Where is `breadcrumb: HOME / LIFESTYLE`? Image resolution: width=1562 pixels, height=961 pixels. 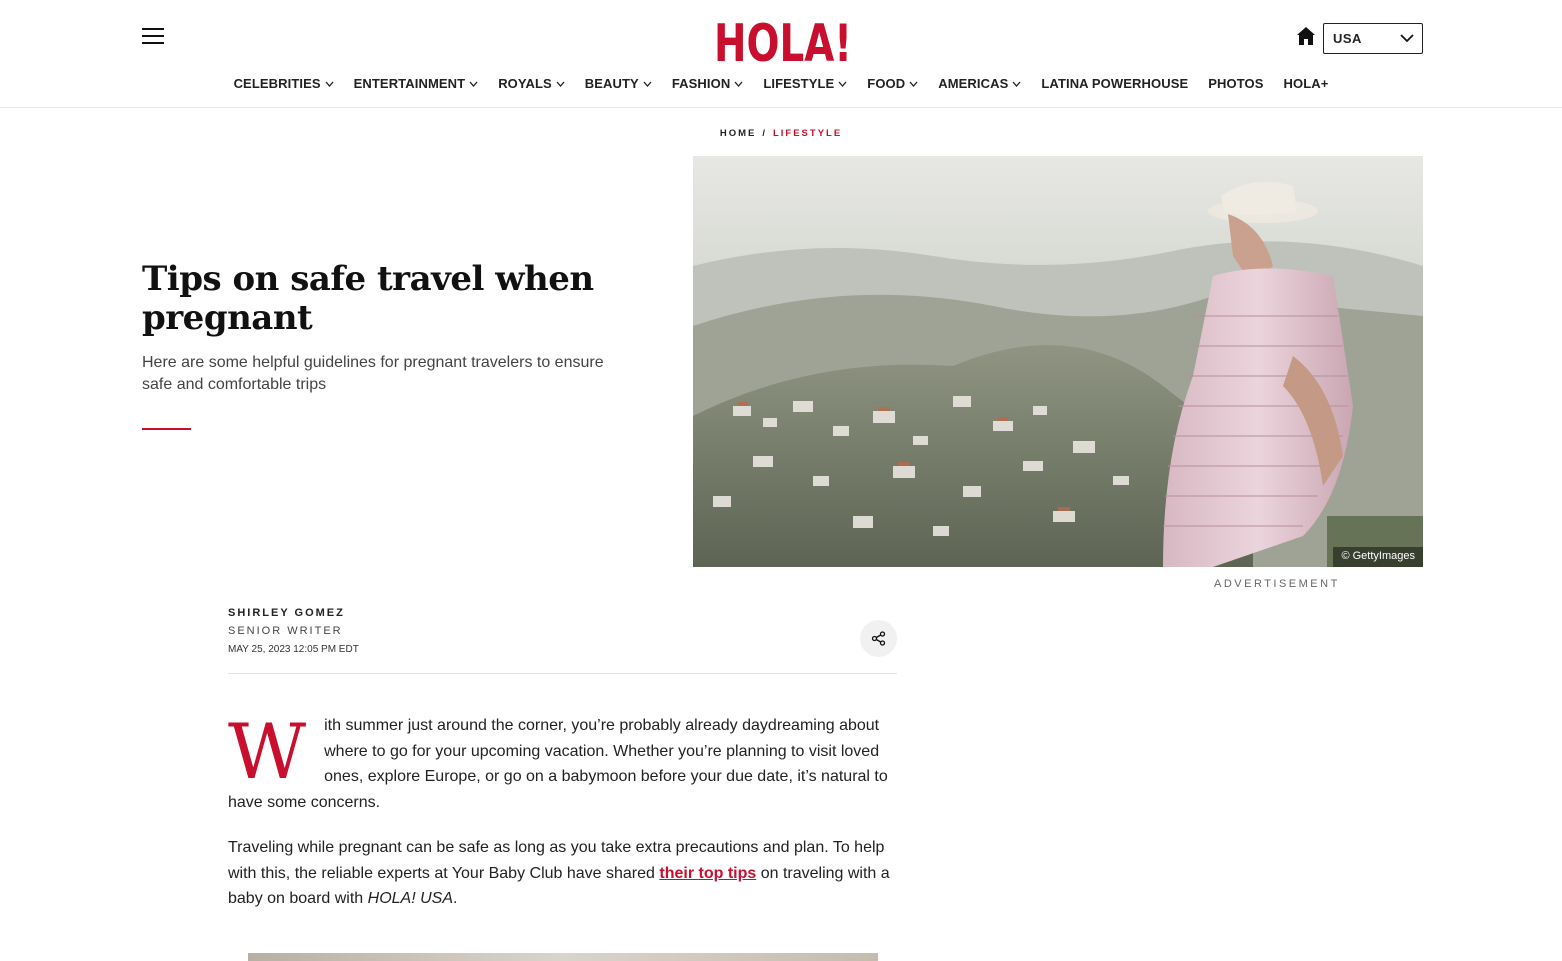
breadcrumb: HOME / LIFESTYLE is located at coordinates (781, 133).